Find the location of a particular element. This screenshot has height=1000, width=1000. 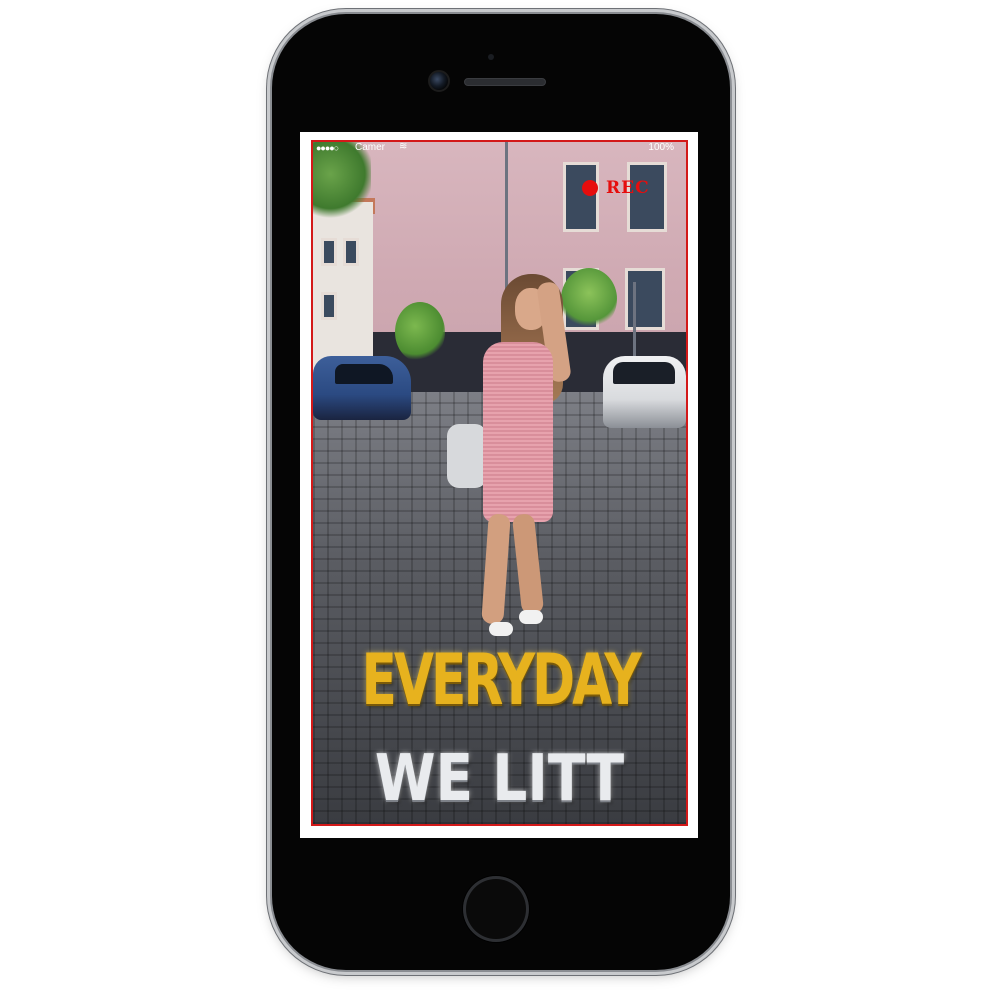

proximity-sensor is located at coordinates (491, 57).